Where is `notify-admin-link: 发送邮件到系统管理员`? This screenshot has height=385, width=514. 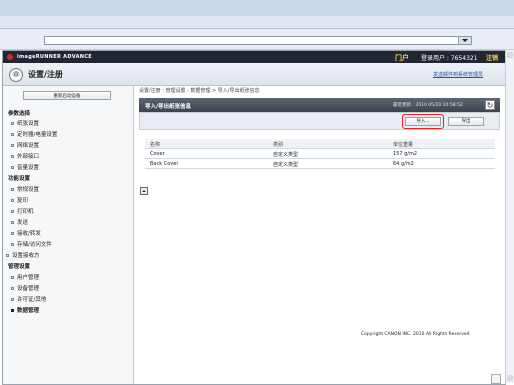 notify-admin-link: 发送邮件到系统管理员 is located at coordinates (458, 74).